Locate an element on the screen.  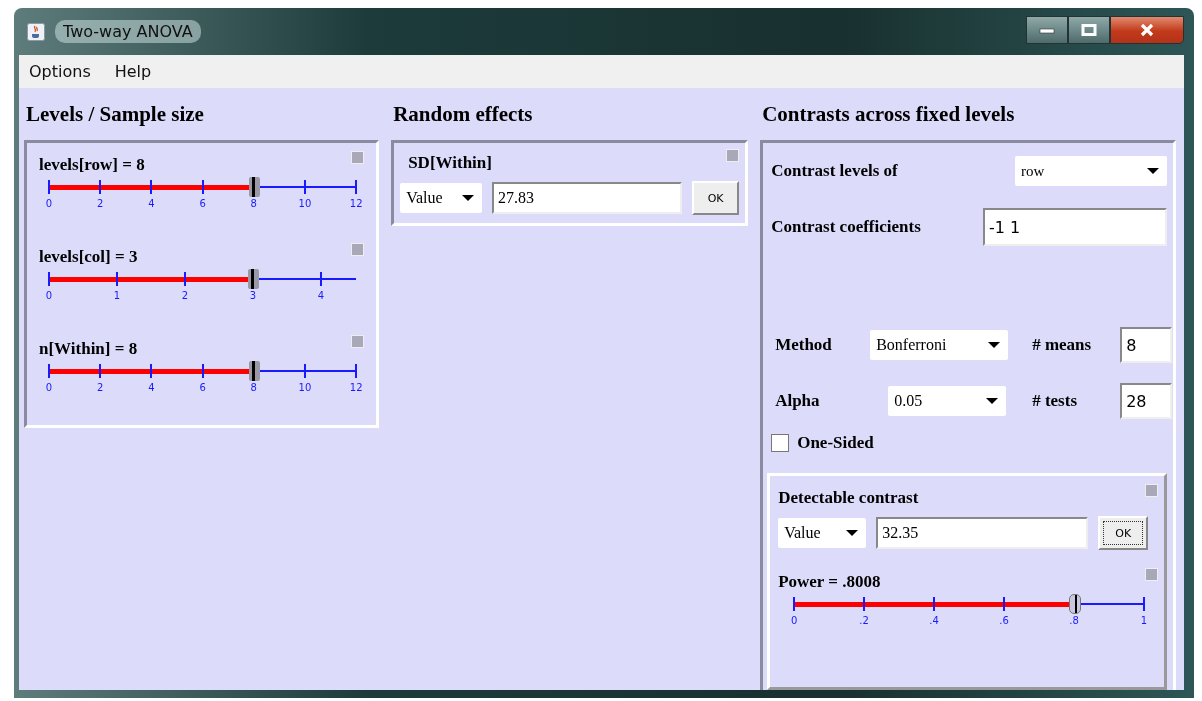
cup-icon is located at coordinates (36, 31).